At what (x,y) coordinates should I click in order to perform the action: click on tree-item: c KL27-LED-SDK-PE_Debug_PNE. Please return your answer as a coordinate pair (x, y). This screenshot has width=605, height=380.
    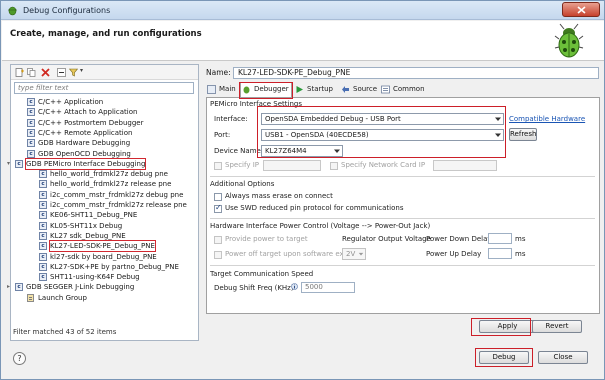
    Looking at the image, I should click on (103, 246).